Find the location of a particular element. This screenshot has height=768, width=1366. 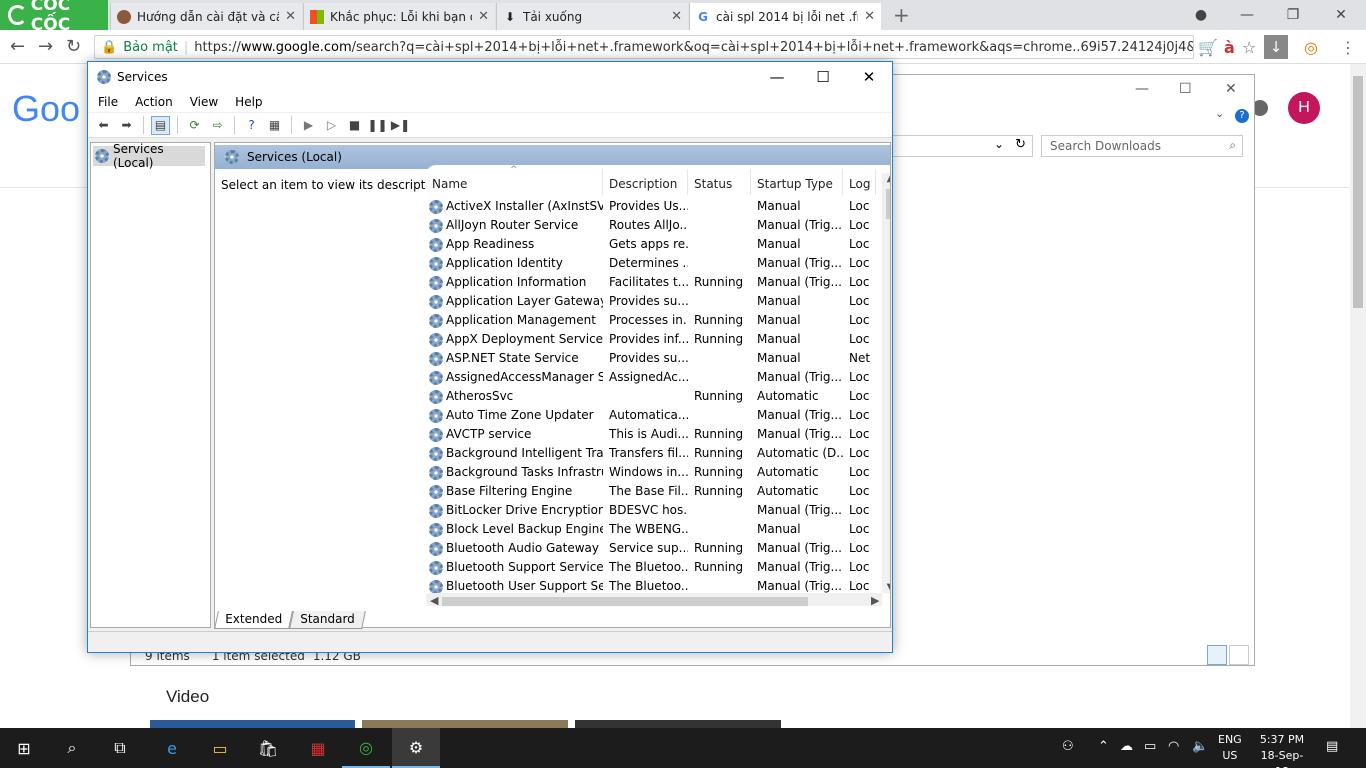

vertical-scrollbar: ▲ ▼ is located at coordinates (886, 383).